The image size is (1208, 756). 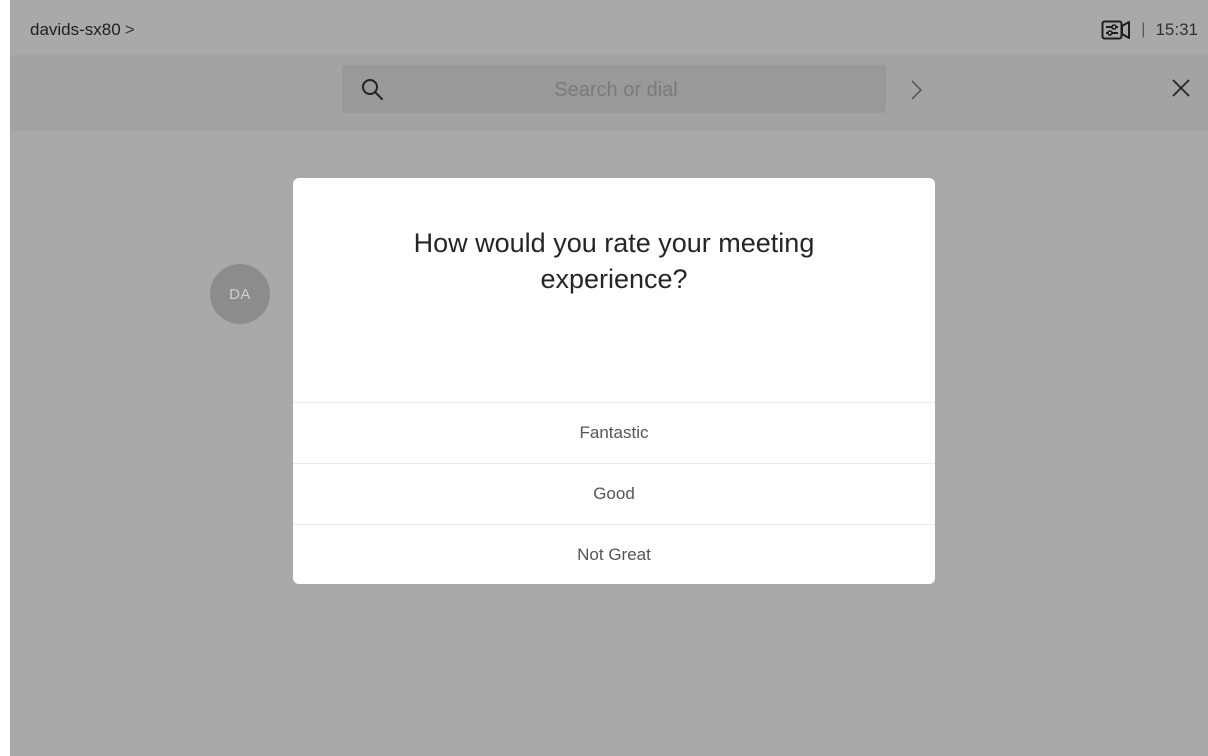 What do you see at coordinates (1181, 88) in the screenshot?
I see `close-icon` at bounding box center [1181, 88].